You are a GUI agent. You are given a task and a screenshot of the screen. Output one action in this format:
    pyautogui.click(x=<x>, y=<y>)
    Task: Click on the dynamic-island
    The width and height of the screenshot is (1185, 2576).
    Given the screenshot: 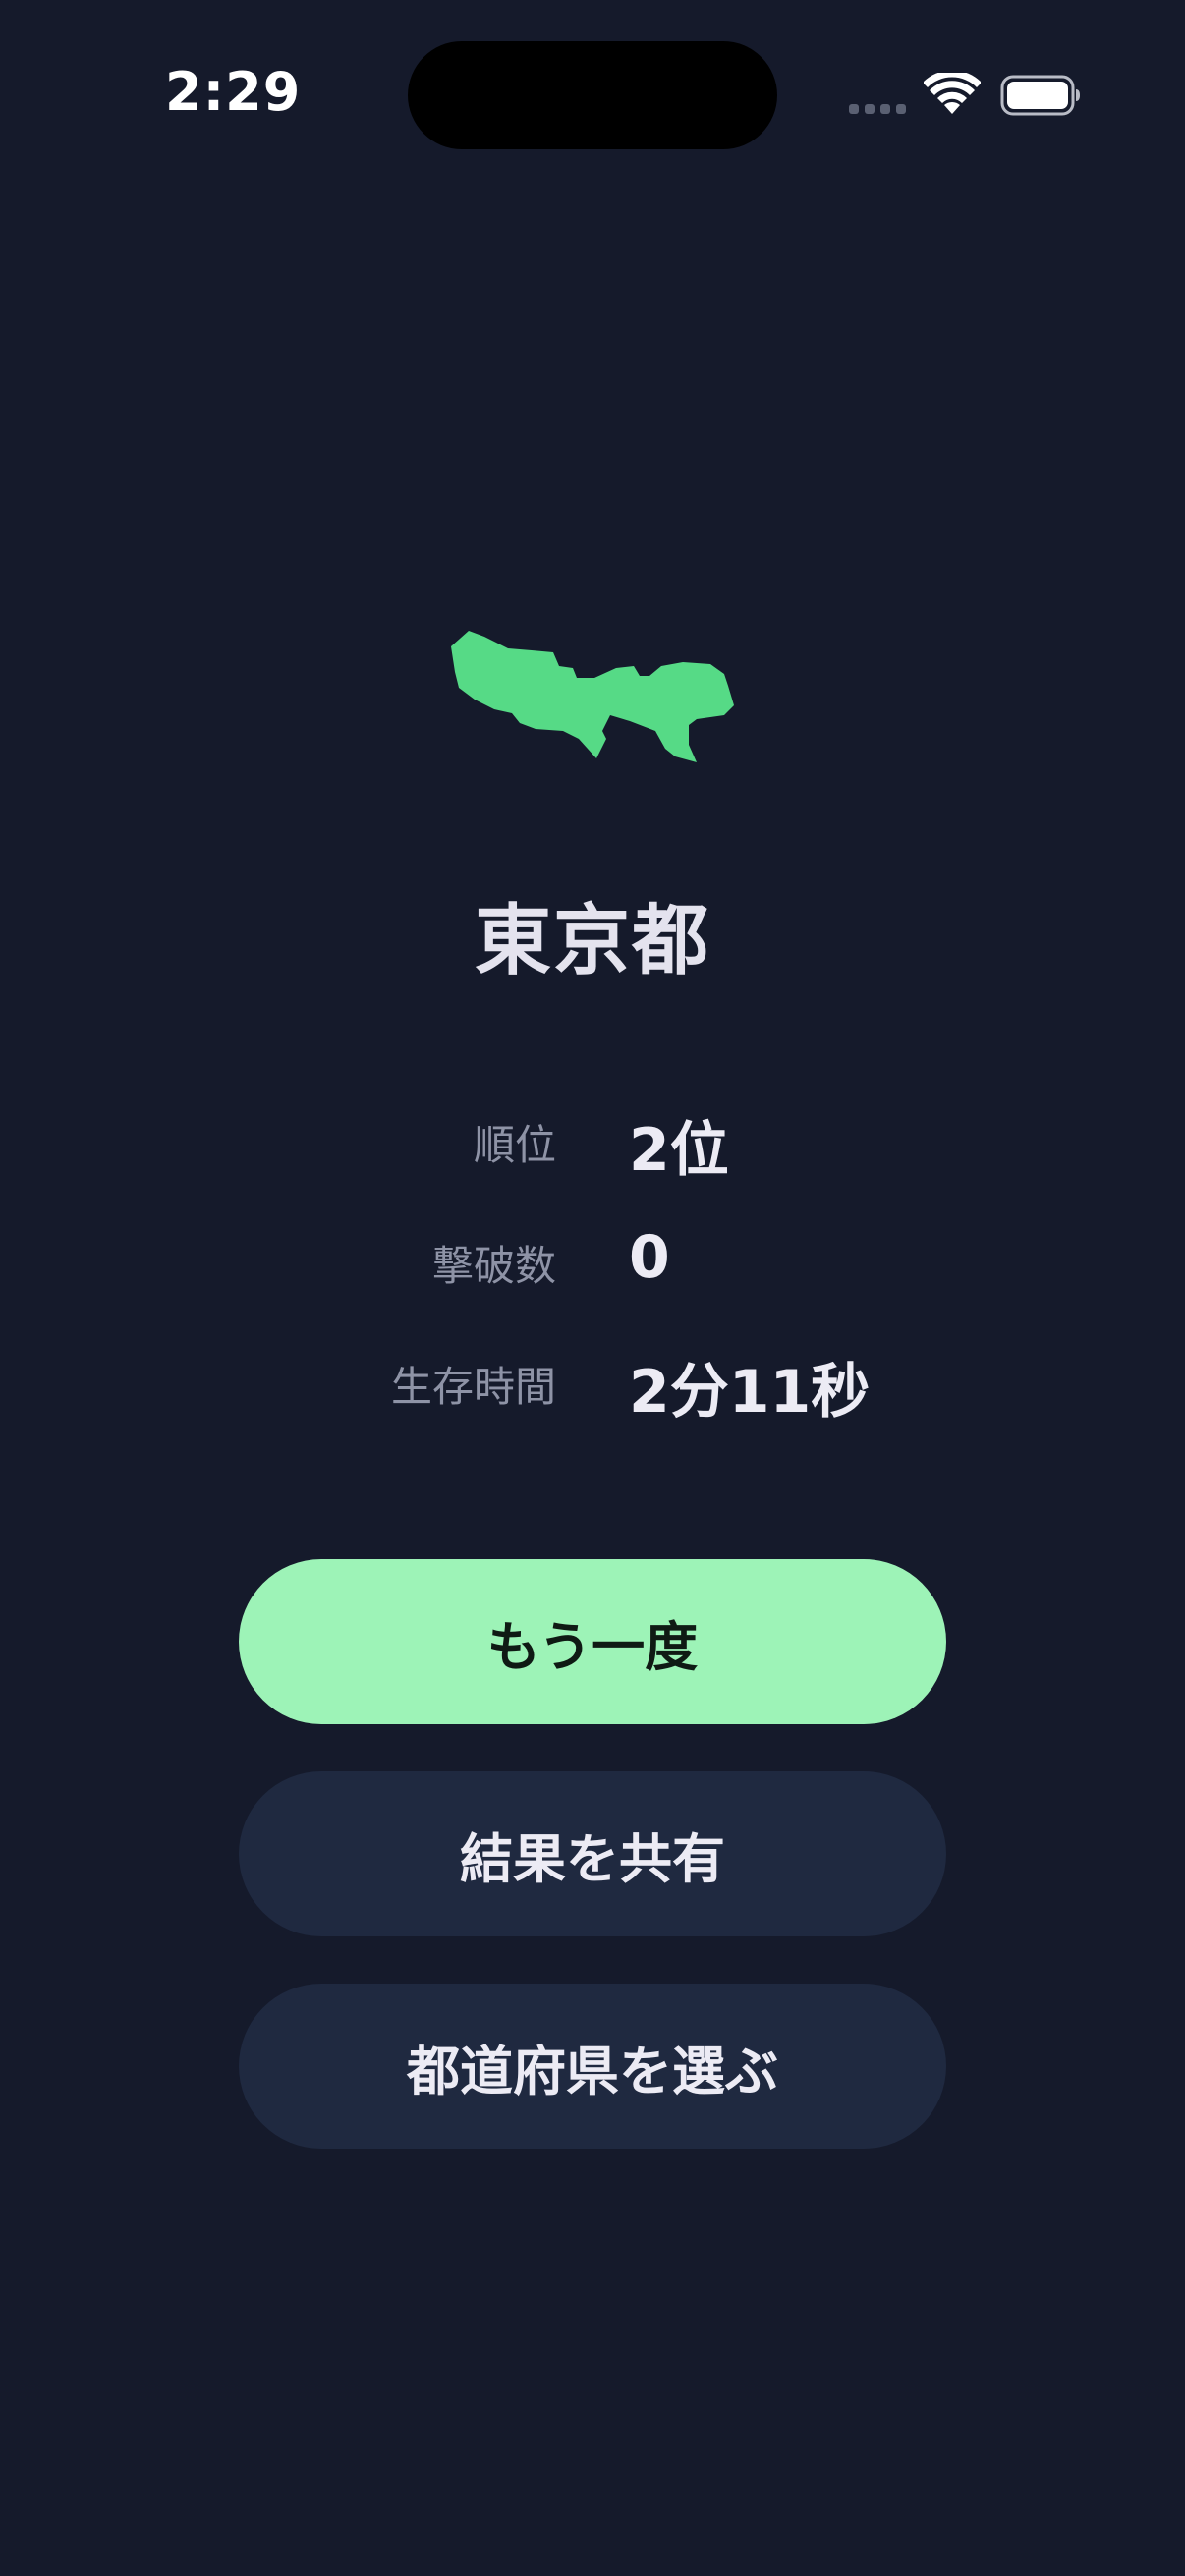 What is the action you would take?
    pyautogui.click(x=592, y=95)
    